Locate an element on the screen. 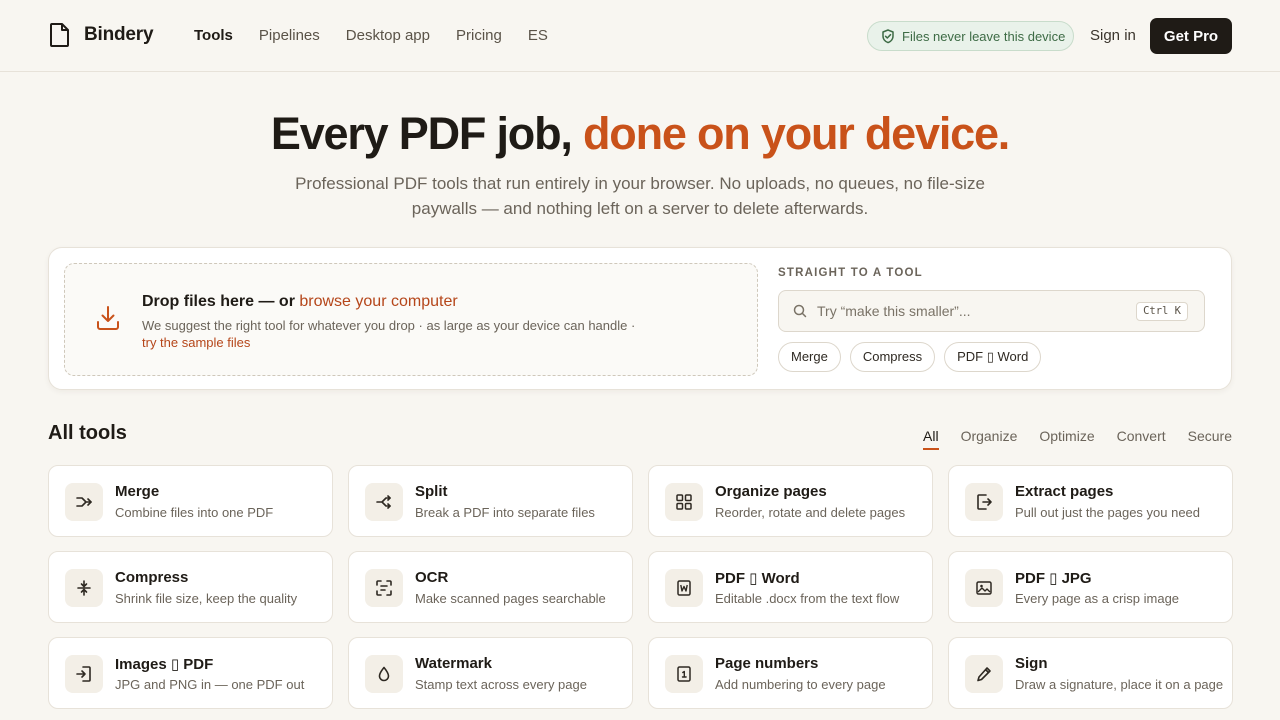 Image resolution: width=1280 pixels, height=720 pixels. filter-all: All is located at coordinates (931, 439).